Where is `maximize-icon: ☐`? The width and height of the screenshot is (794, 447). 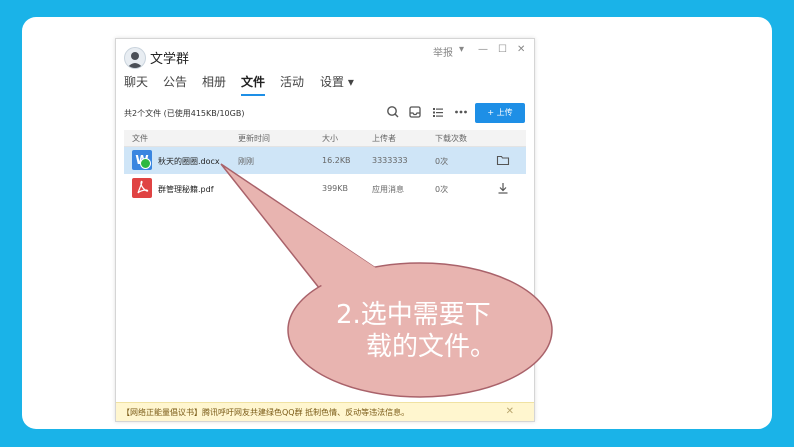
maximize-icon: ☐ is located at coordinates (502, 49).